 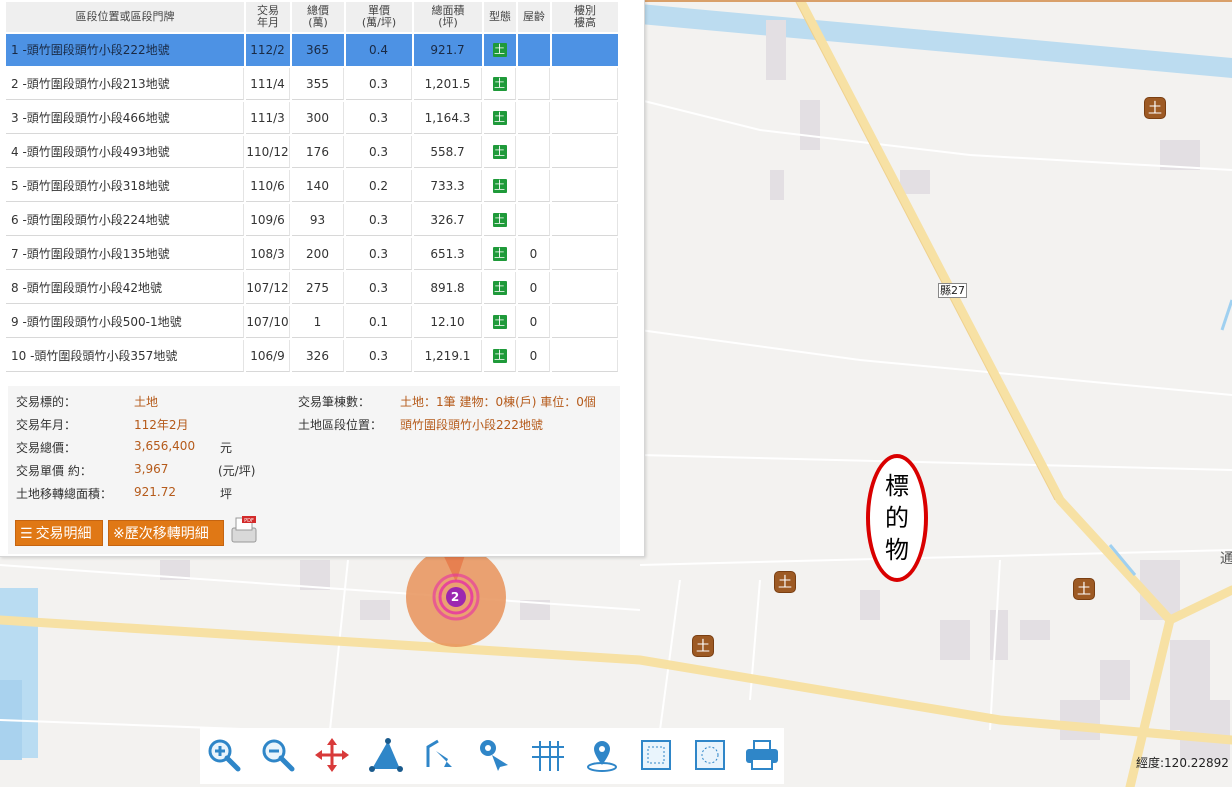 What do you see at coordinates (332, 755) in the screenshot?
I see `pan-icon` at bounding box center [332, 755].